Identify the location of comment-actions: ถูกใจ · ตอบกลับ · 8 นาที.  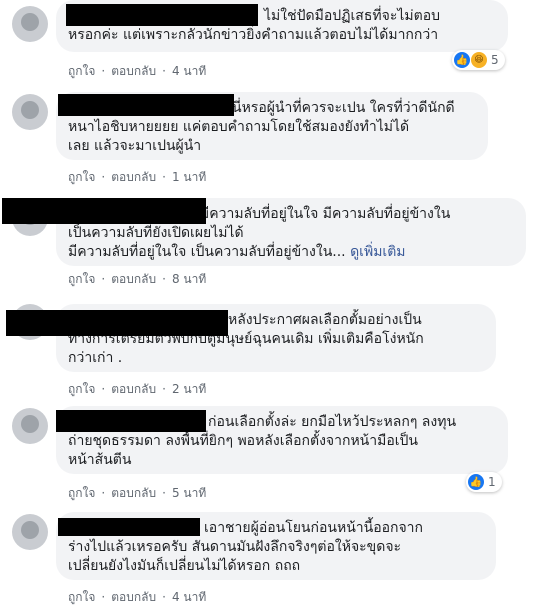
(137, 279).